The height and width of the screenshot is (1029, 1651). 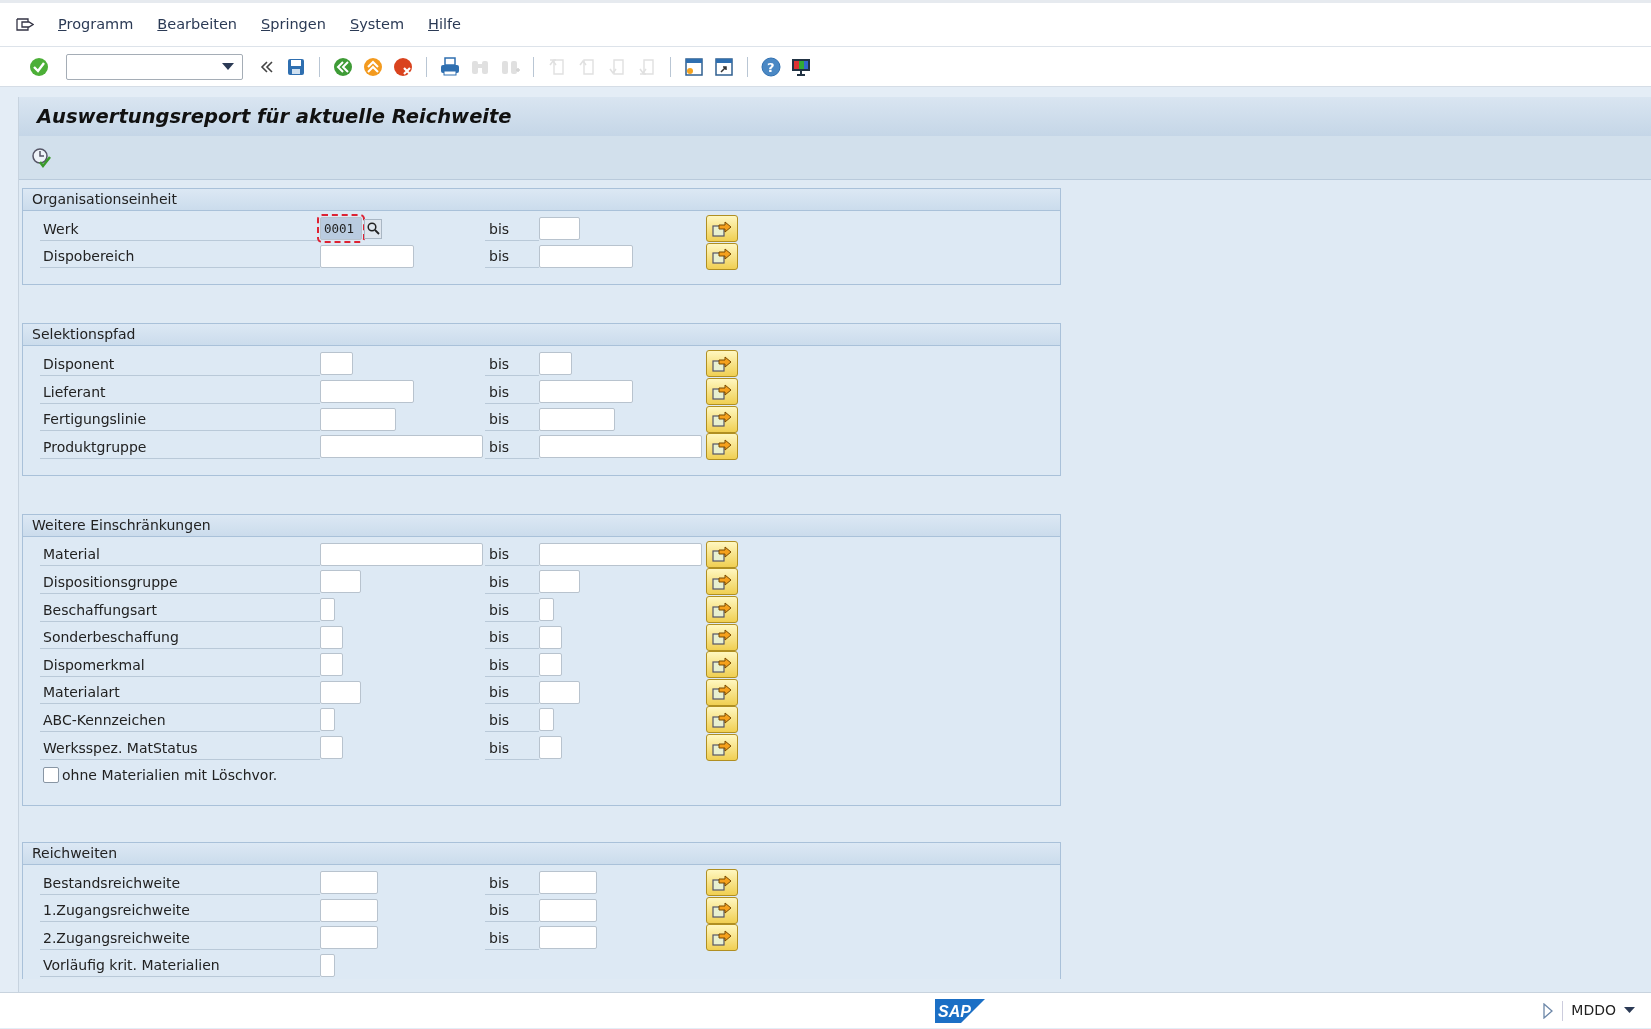 What do you see at coordinates (341, 229) in the screenshot?
I see `input-field: 0001` at bounding box center [341, 229].